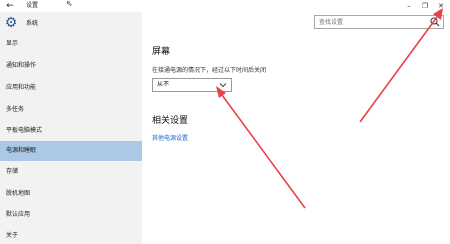 The height and width of the screenshot is (244, 450). Describe the element at coordinates (71, 131) in the screenshot. I see `sidebar-item-tablet-mode: 平板电脑模式` at that location.